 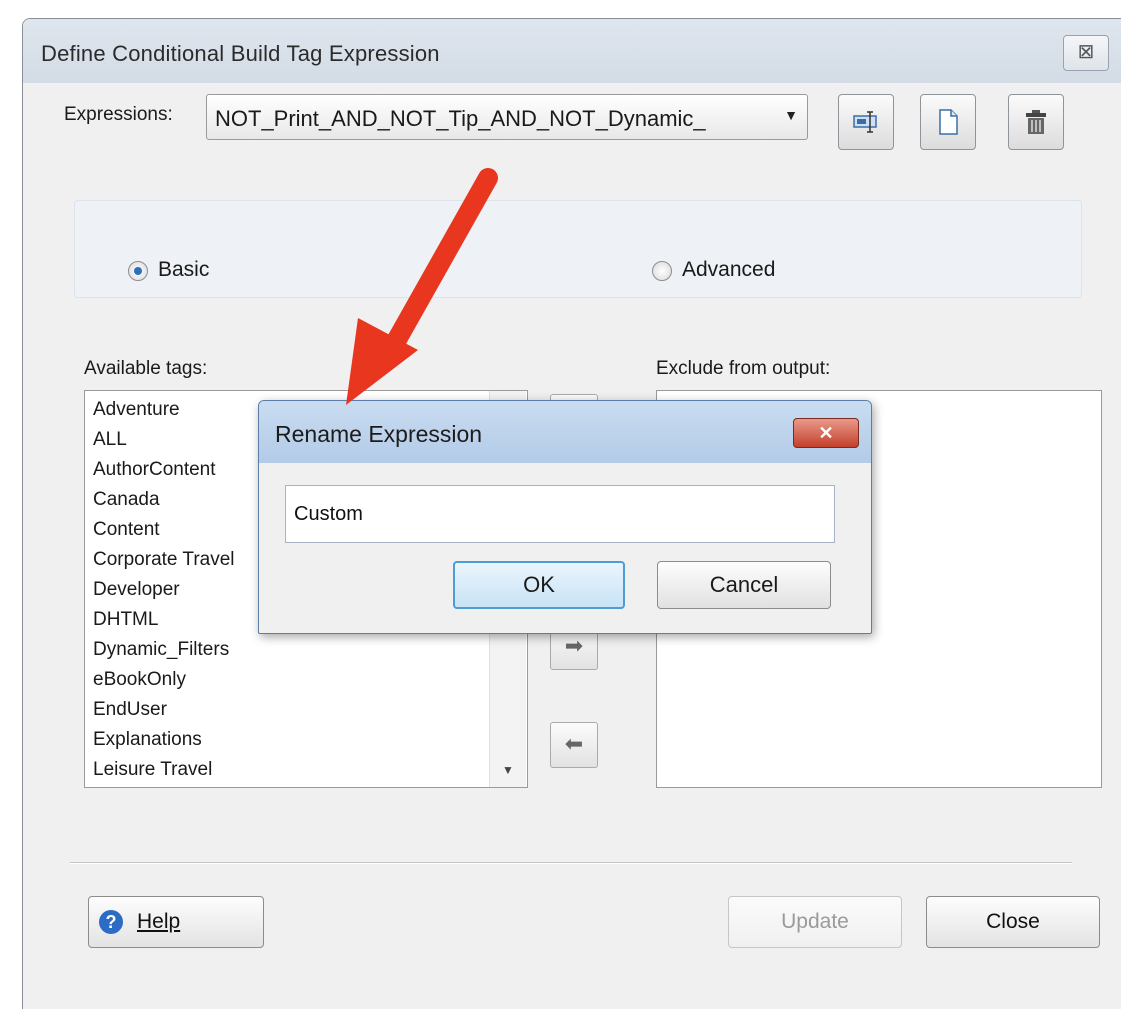 I want to click on rename-icon, so click(x=865, y=122).